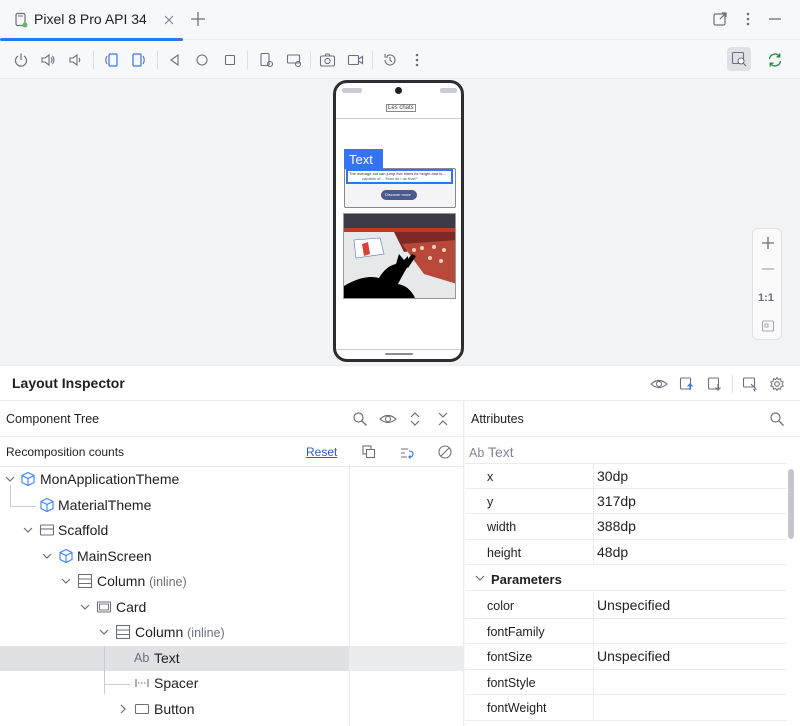 Image resolution: width=800 pixels, height=726 pixels. Describe the element at coordinates (777, 384) in the screenshot. I see `settings-gear-icon` at that location.